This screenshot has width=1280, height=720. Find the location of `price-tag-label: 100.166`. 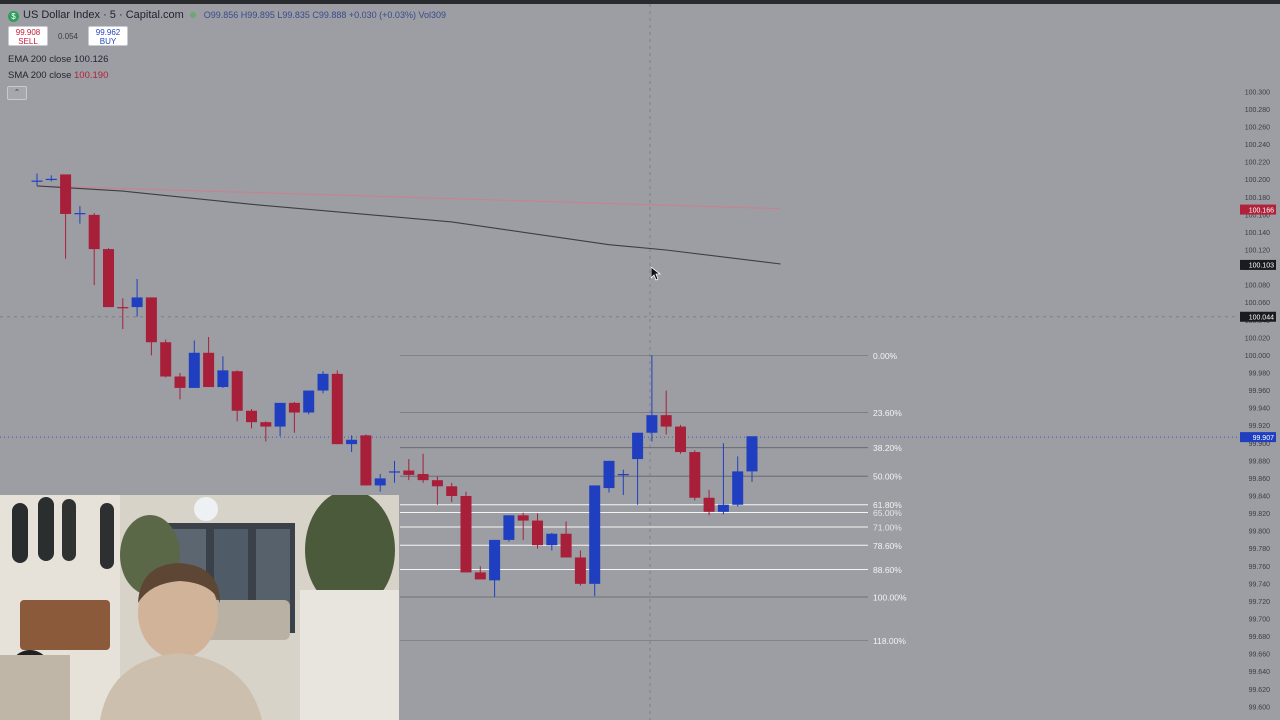

price-tag-label: 100.166 is located at coordinates (1261, 210).